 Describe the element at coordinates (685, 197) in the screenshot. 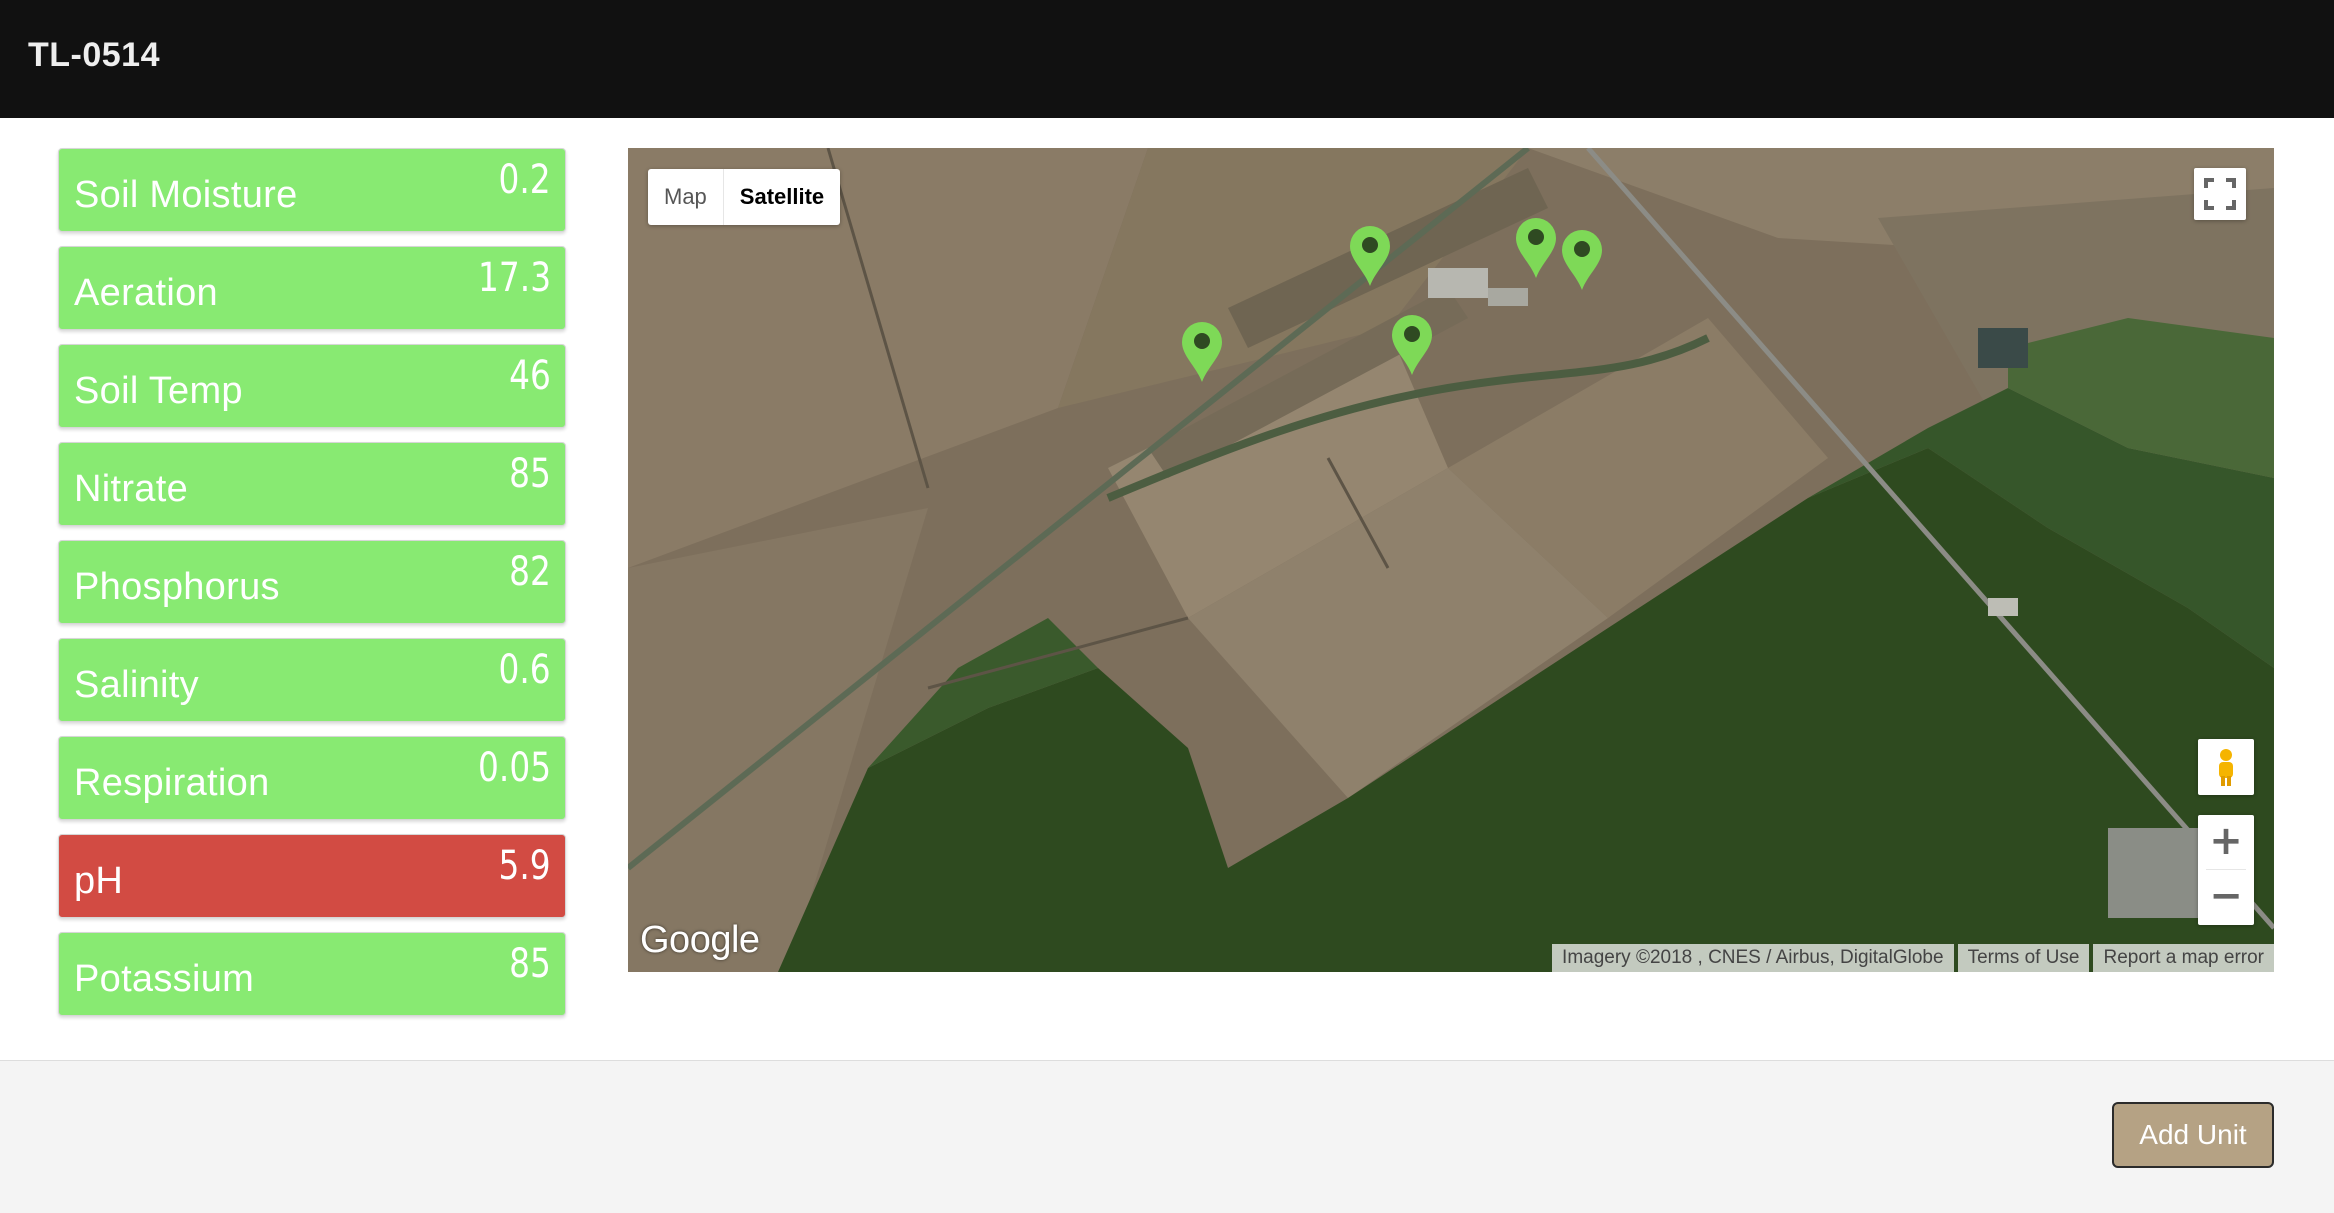

I see `map-type-map-button: Map` at that location.